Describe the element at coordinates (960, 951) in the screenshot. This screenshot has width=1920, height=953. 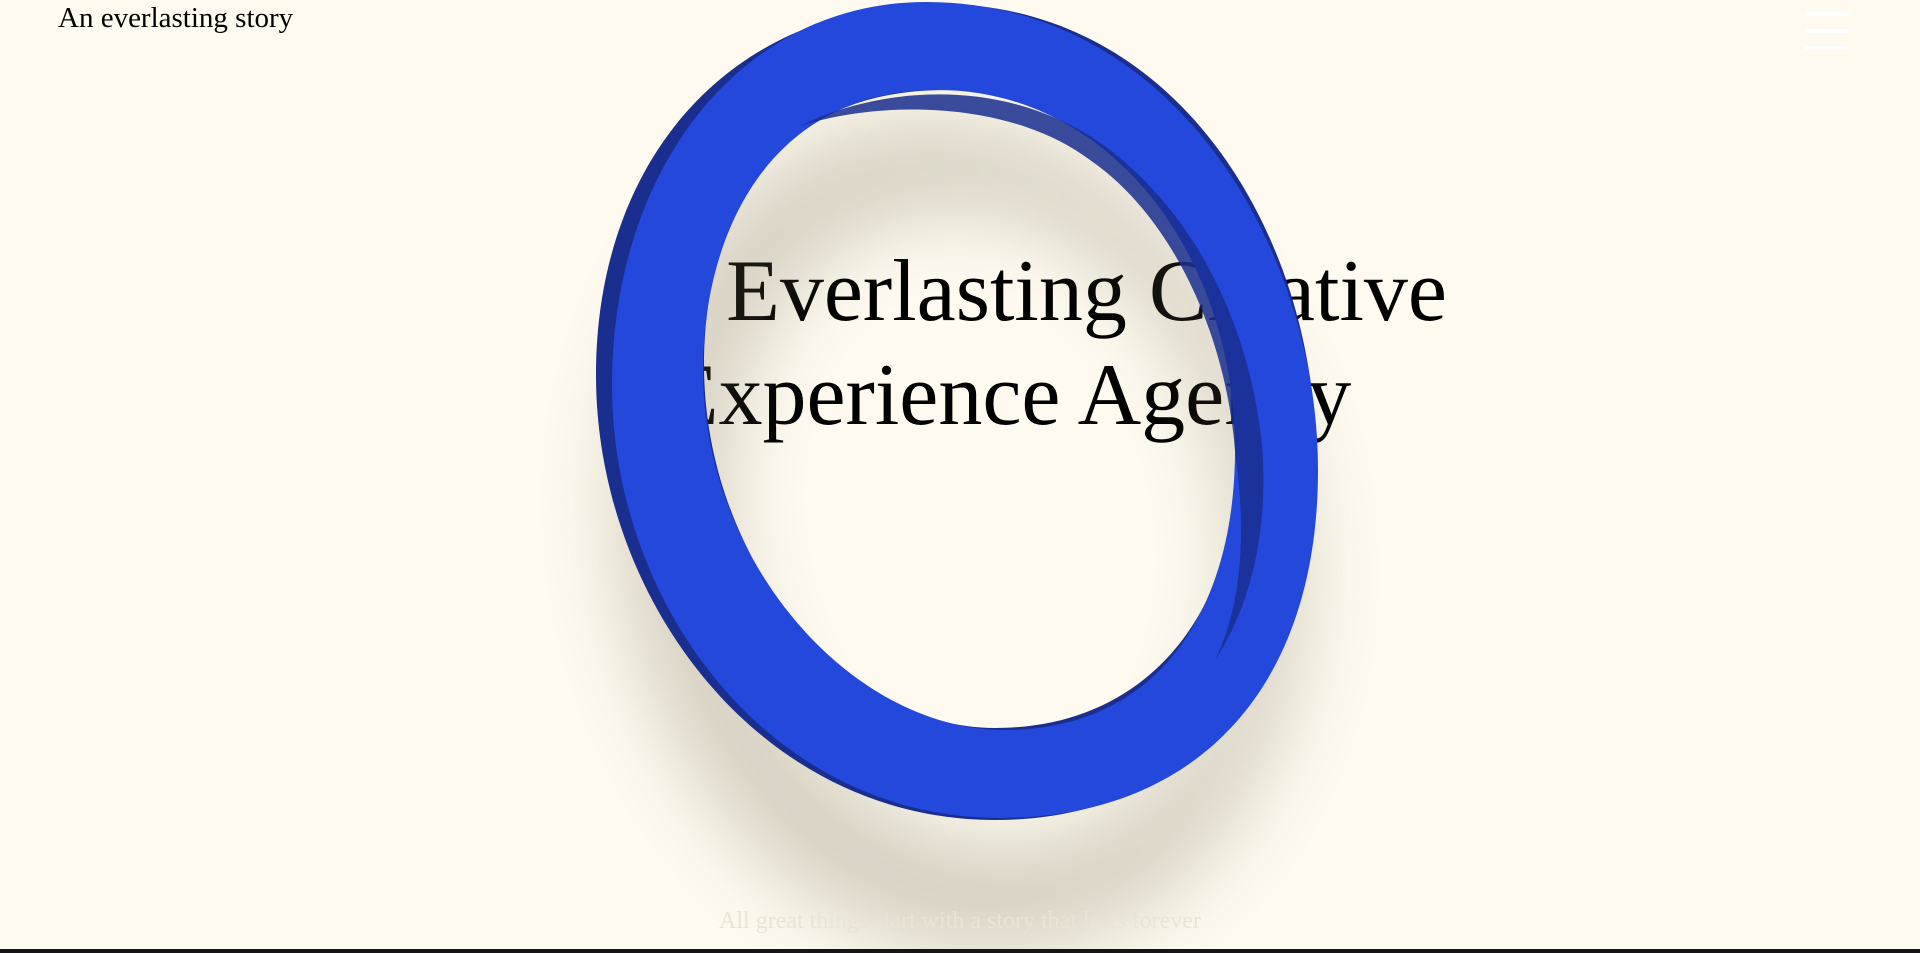
I see `bottom-divider` at that location.